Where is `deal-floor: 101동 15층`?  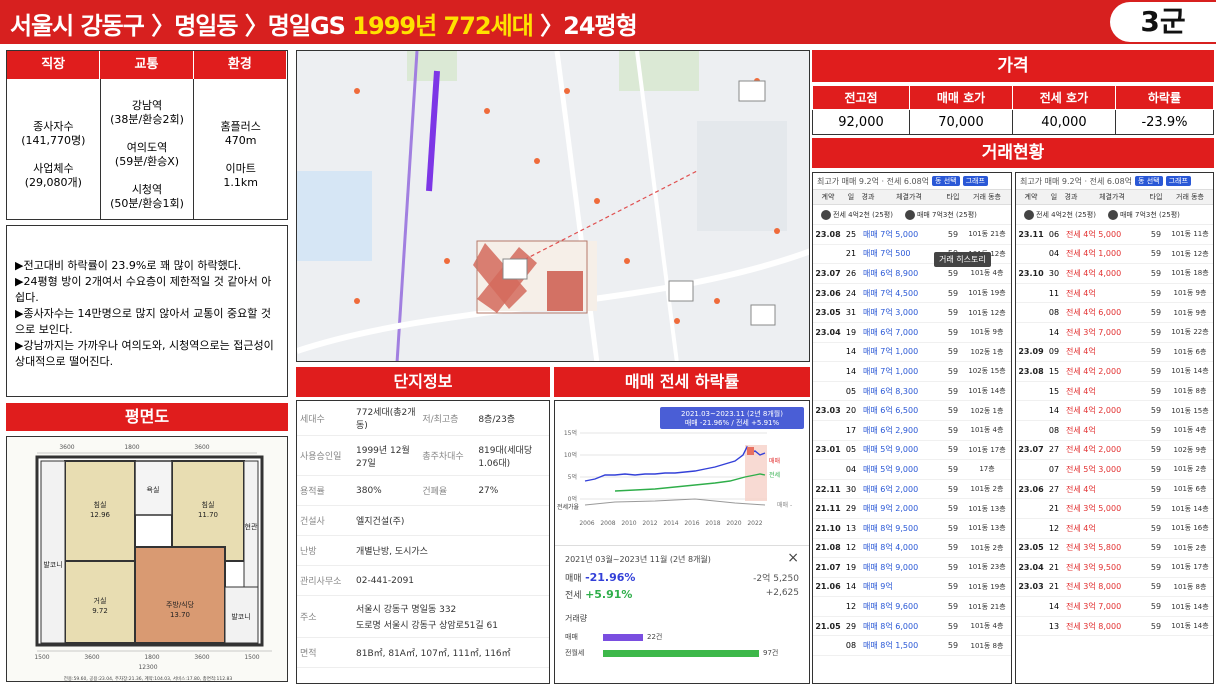 deal-floor: 101동 15층 is located at coordinates (1190, 410).